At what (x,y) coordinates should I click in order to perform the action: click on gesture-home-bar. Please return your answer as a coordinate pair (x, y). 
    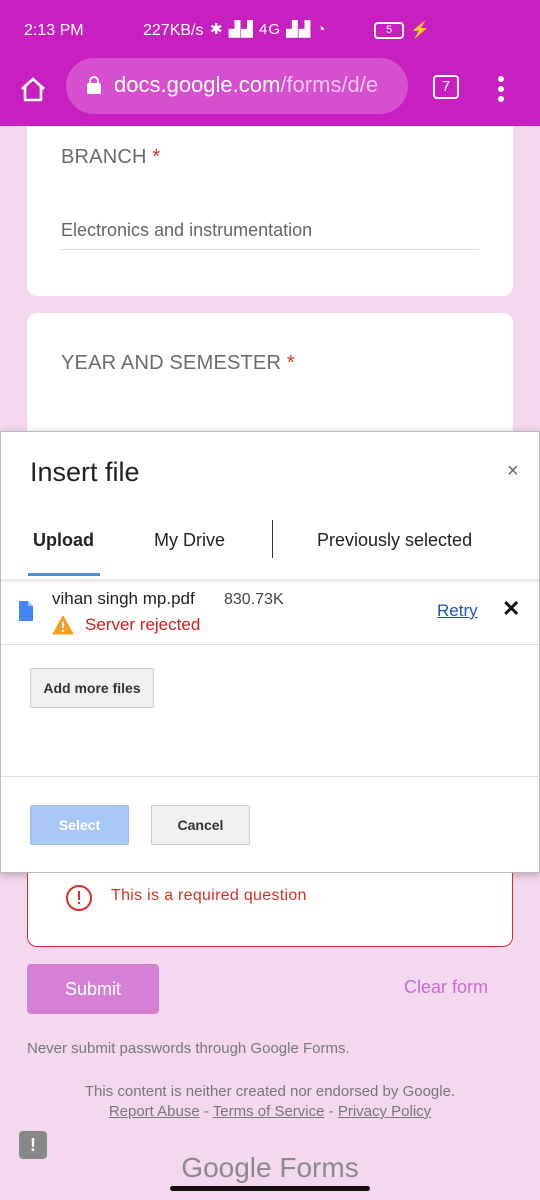
    Looking at the image, I should click on (270, 1188).